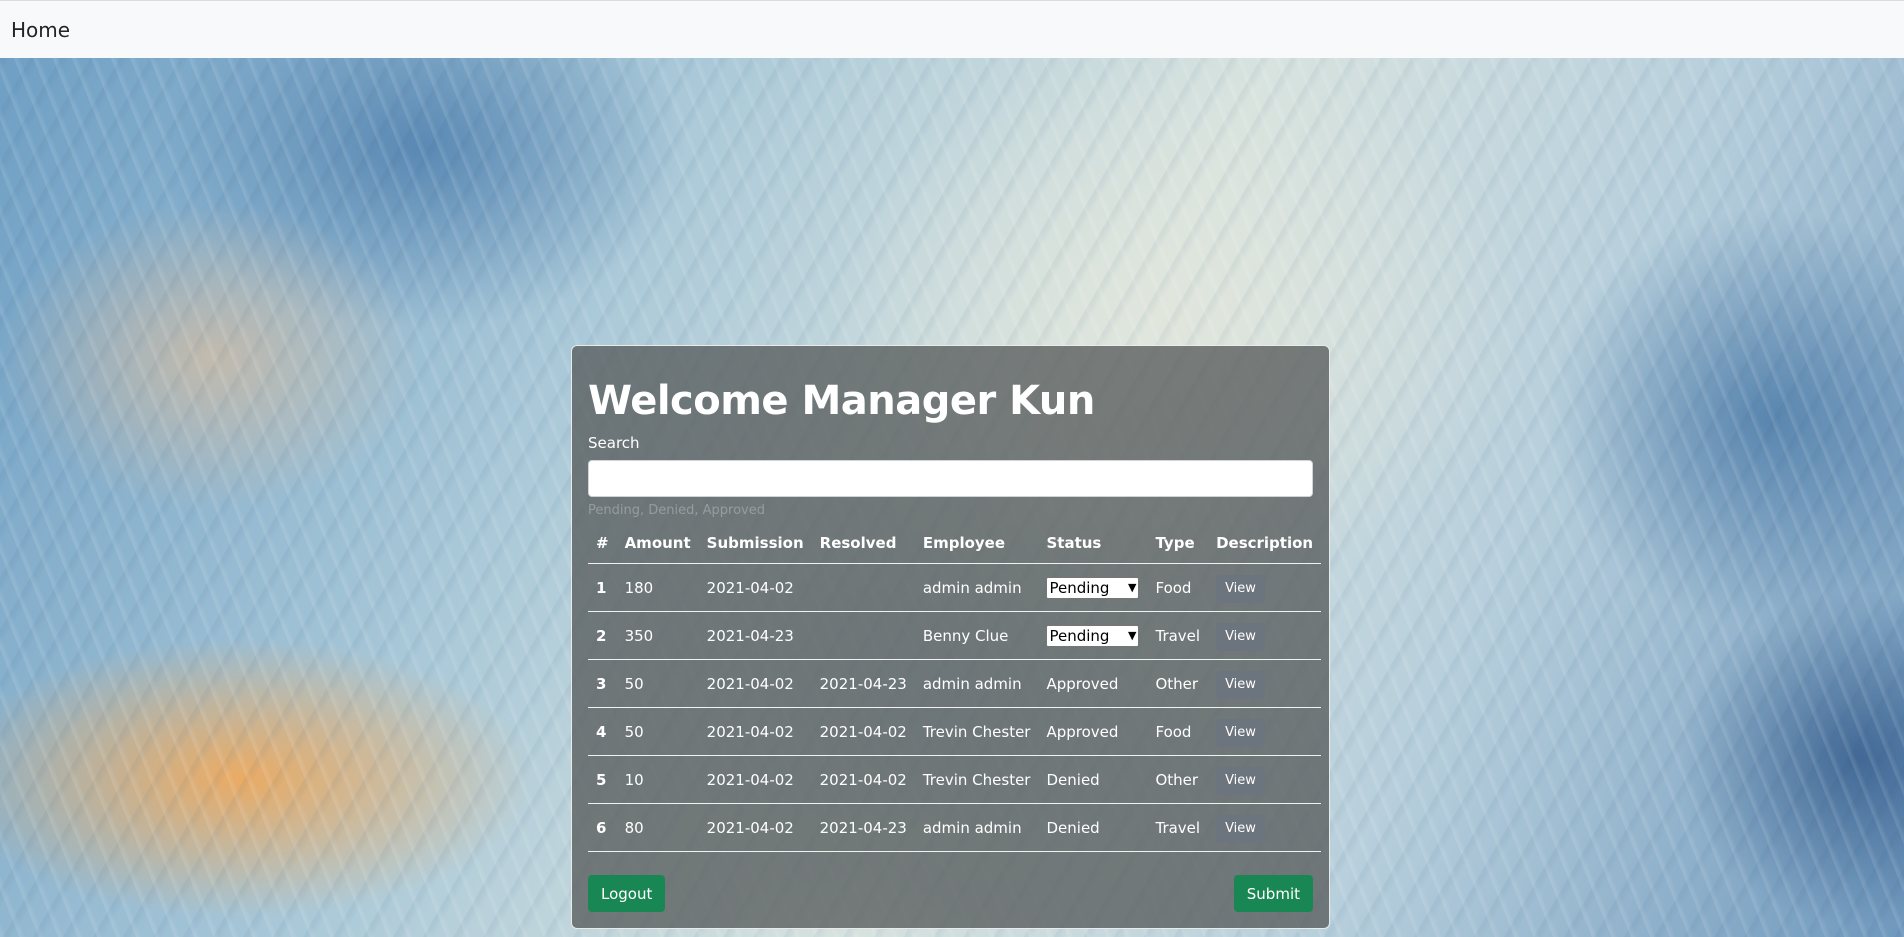  What do you see at coordinates (950, 478) in the screenshot?
I see `search-input` at bounding box center [950, 478].